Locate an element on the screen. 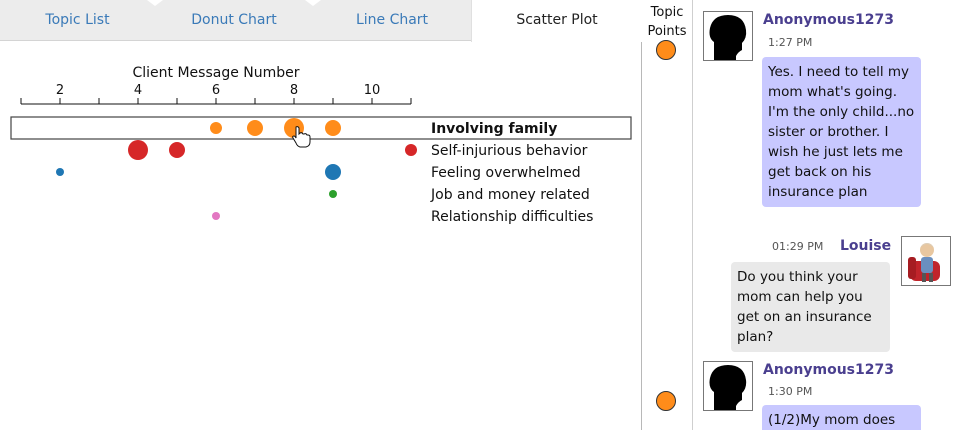 This screenshot has height=430, width=960. topic-points-title-line1: Topic is located at coordinates (667, 12).